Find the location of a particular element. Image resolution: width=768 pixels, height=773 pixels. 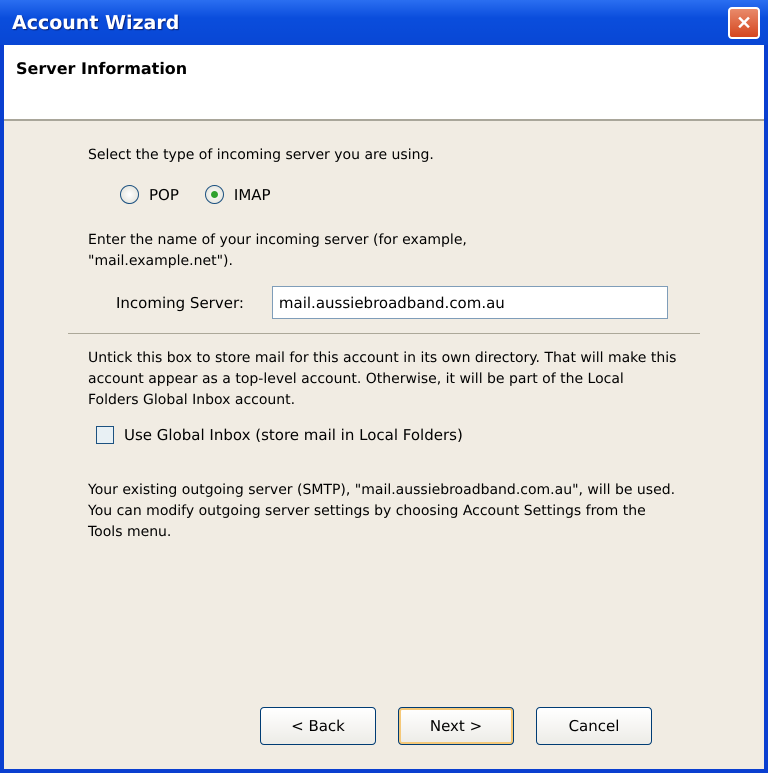

window-title: Account Wizard is located at coordinates (96, 23).